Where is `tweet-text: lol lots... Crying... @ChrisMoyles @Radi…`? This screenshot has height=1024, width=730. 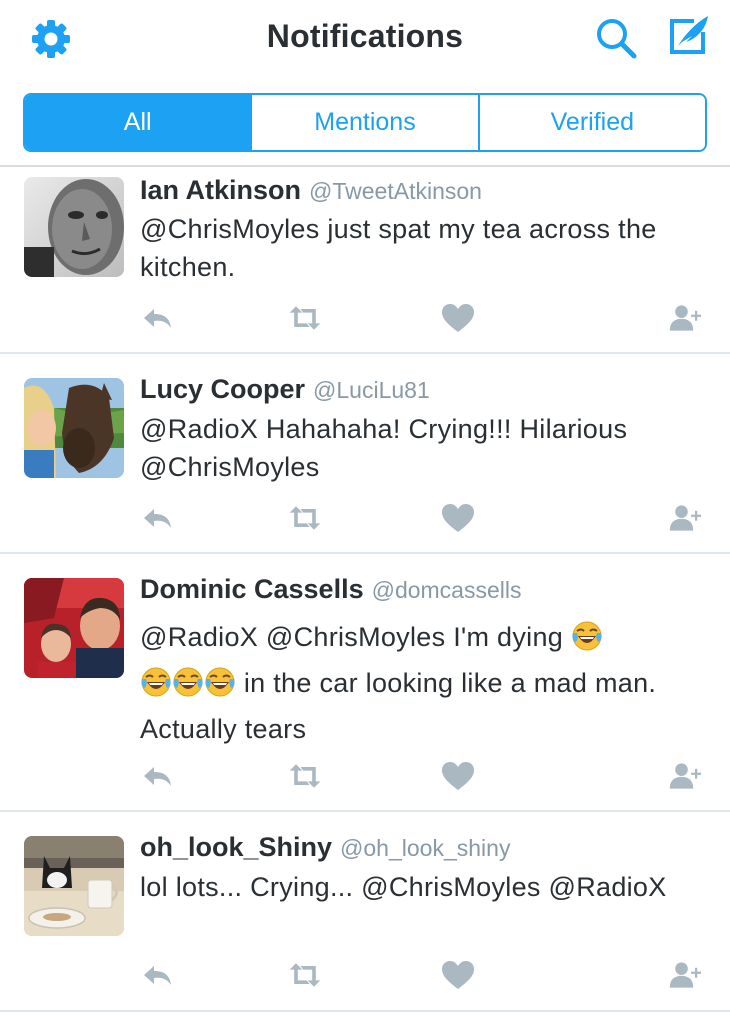
tweet-text: lol lots... Crying... @ChrisMoyles @Radi… is located at coordinates (403, 887).